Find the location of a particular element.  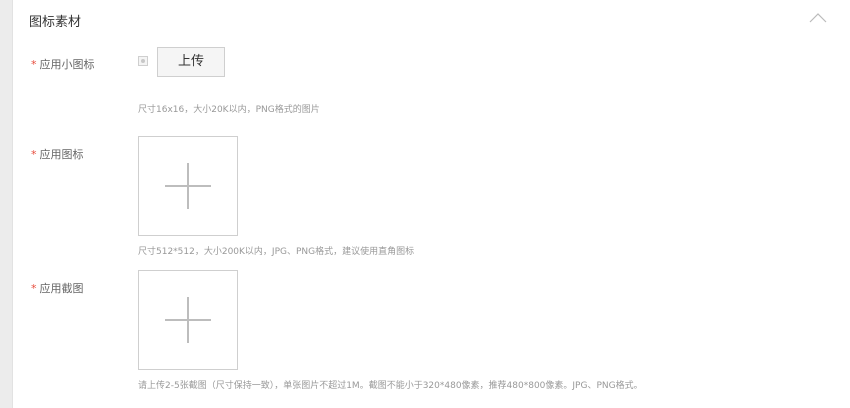

collapse-button is located at coordinates (818, 18).